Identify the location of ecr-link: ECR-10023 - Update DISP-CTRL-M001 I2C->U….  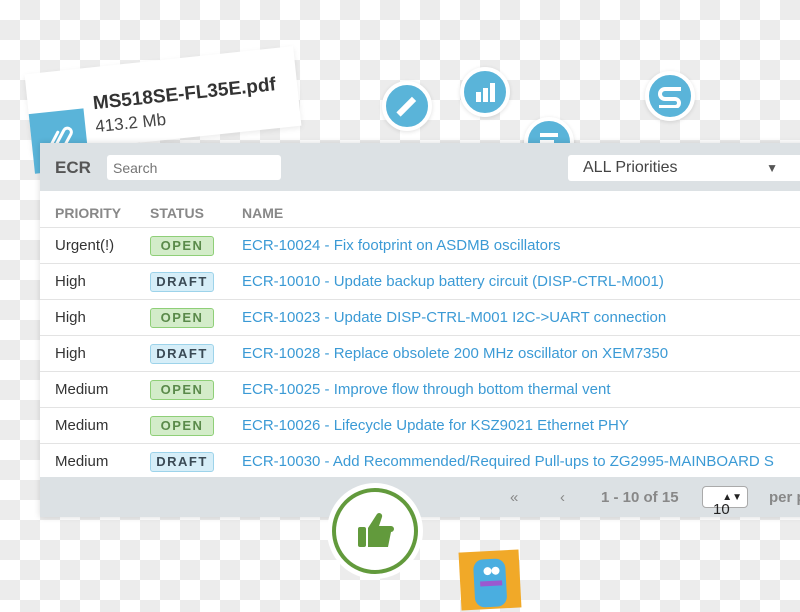
(454, 317).